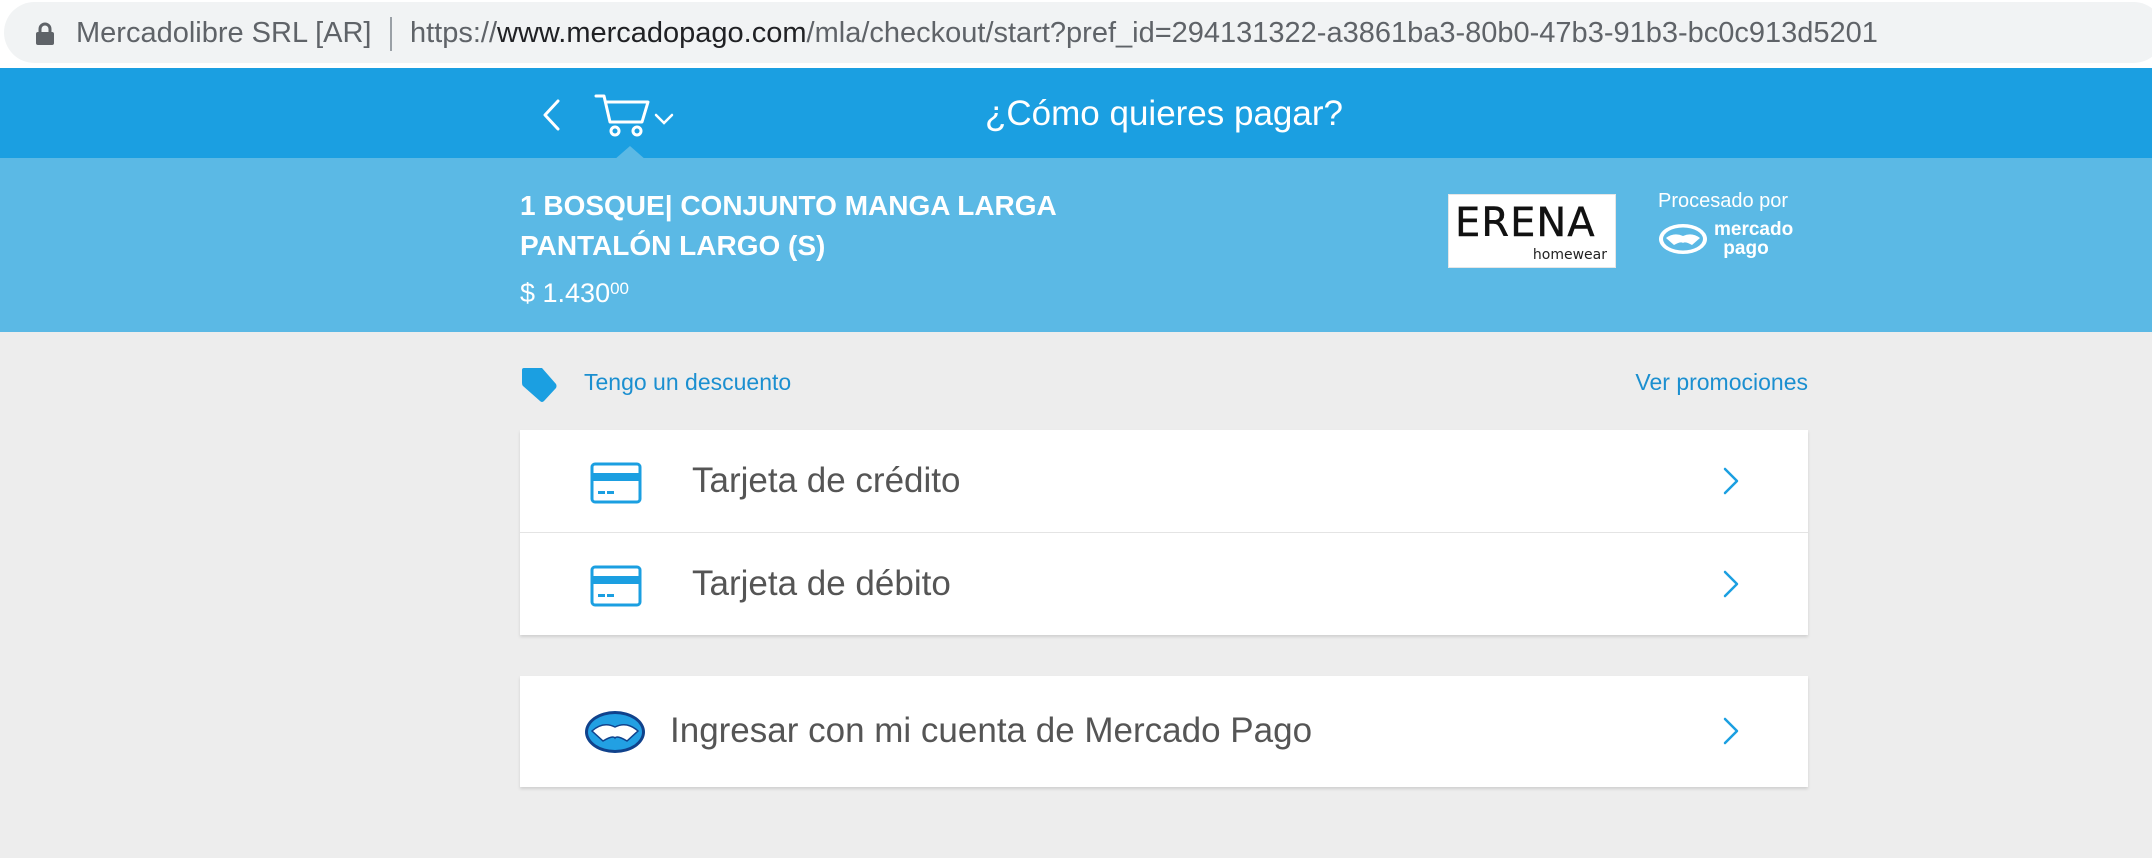  Describe the element at coordinates (673, 245) in the screenshot. I see `product-name-line2: PANTALÓN LARGO (S)` at that location.